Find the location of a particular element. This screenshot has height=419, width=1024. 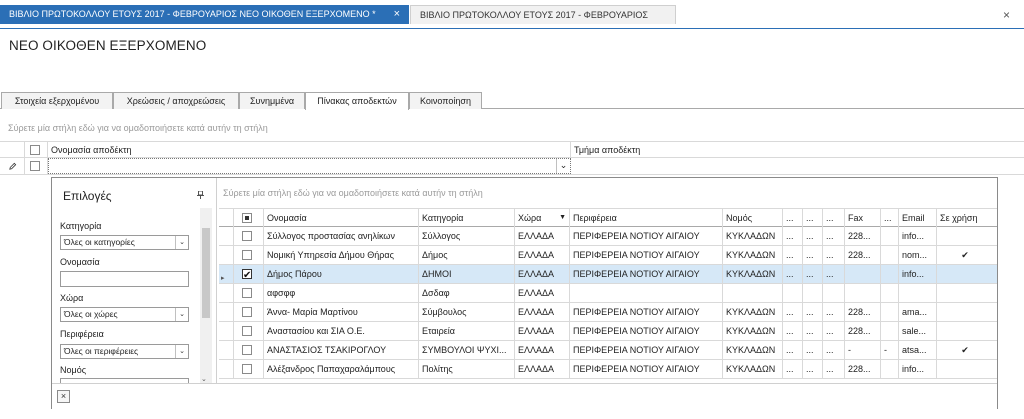

cell-fax is located at coordinates (863, 293).